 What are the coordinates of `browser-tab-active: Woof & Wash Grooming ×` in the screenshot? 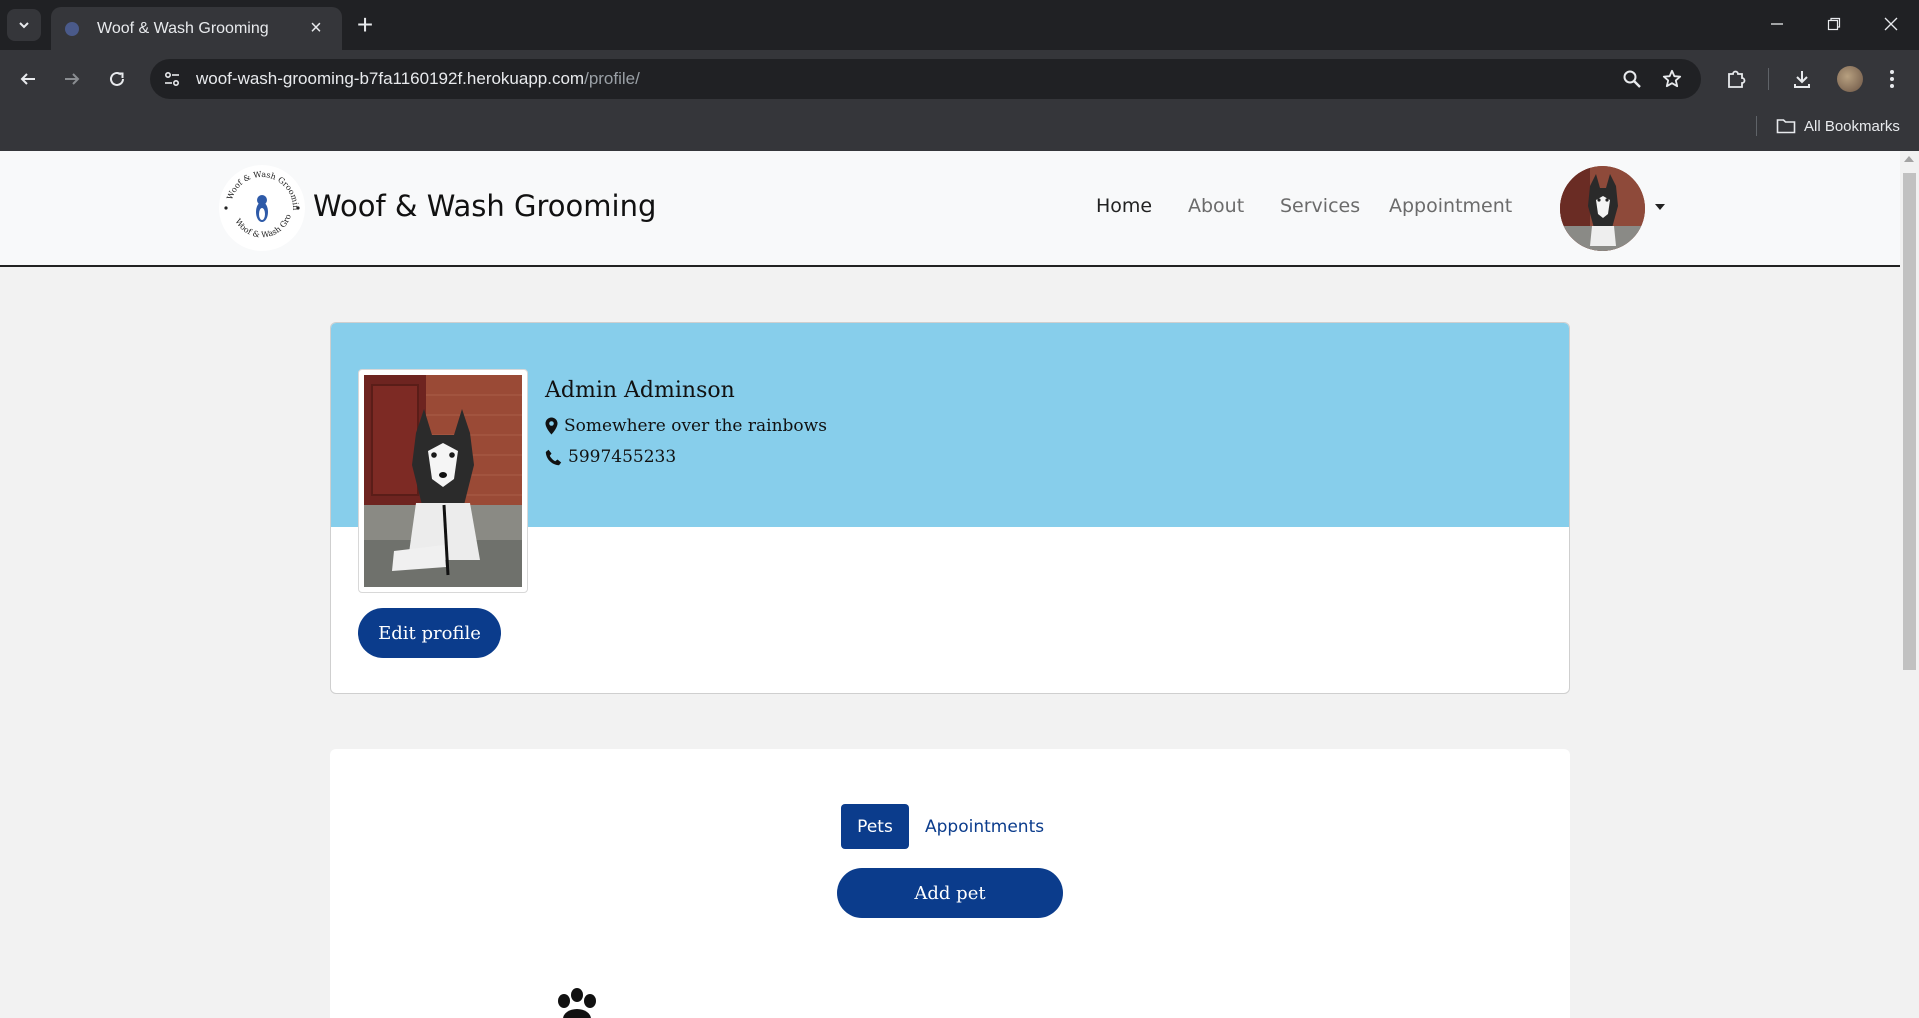 It's located at (196, 28).